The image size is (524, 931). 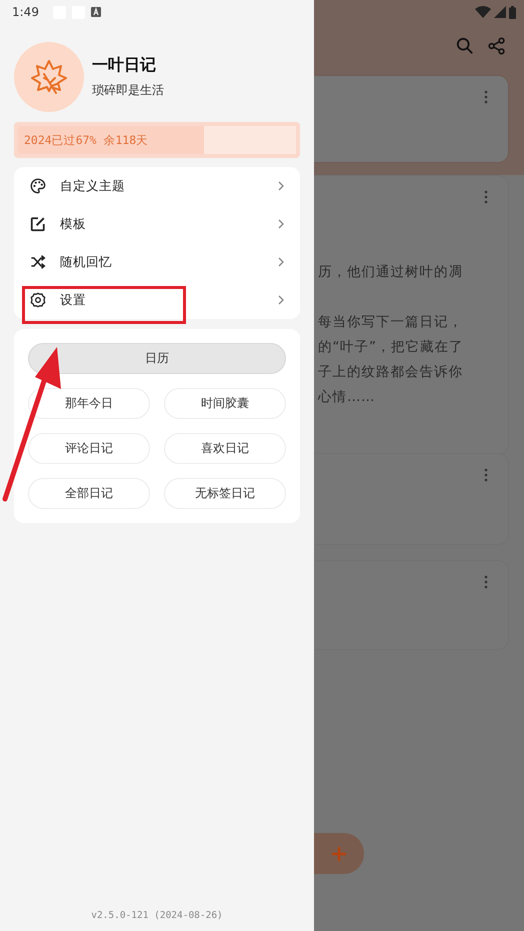 What do you see at coordinates (225, 448) in the screenshot?
I see `shortcut-button: 喜欢日记` at bounding box center [225, 448].